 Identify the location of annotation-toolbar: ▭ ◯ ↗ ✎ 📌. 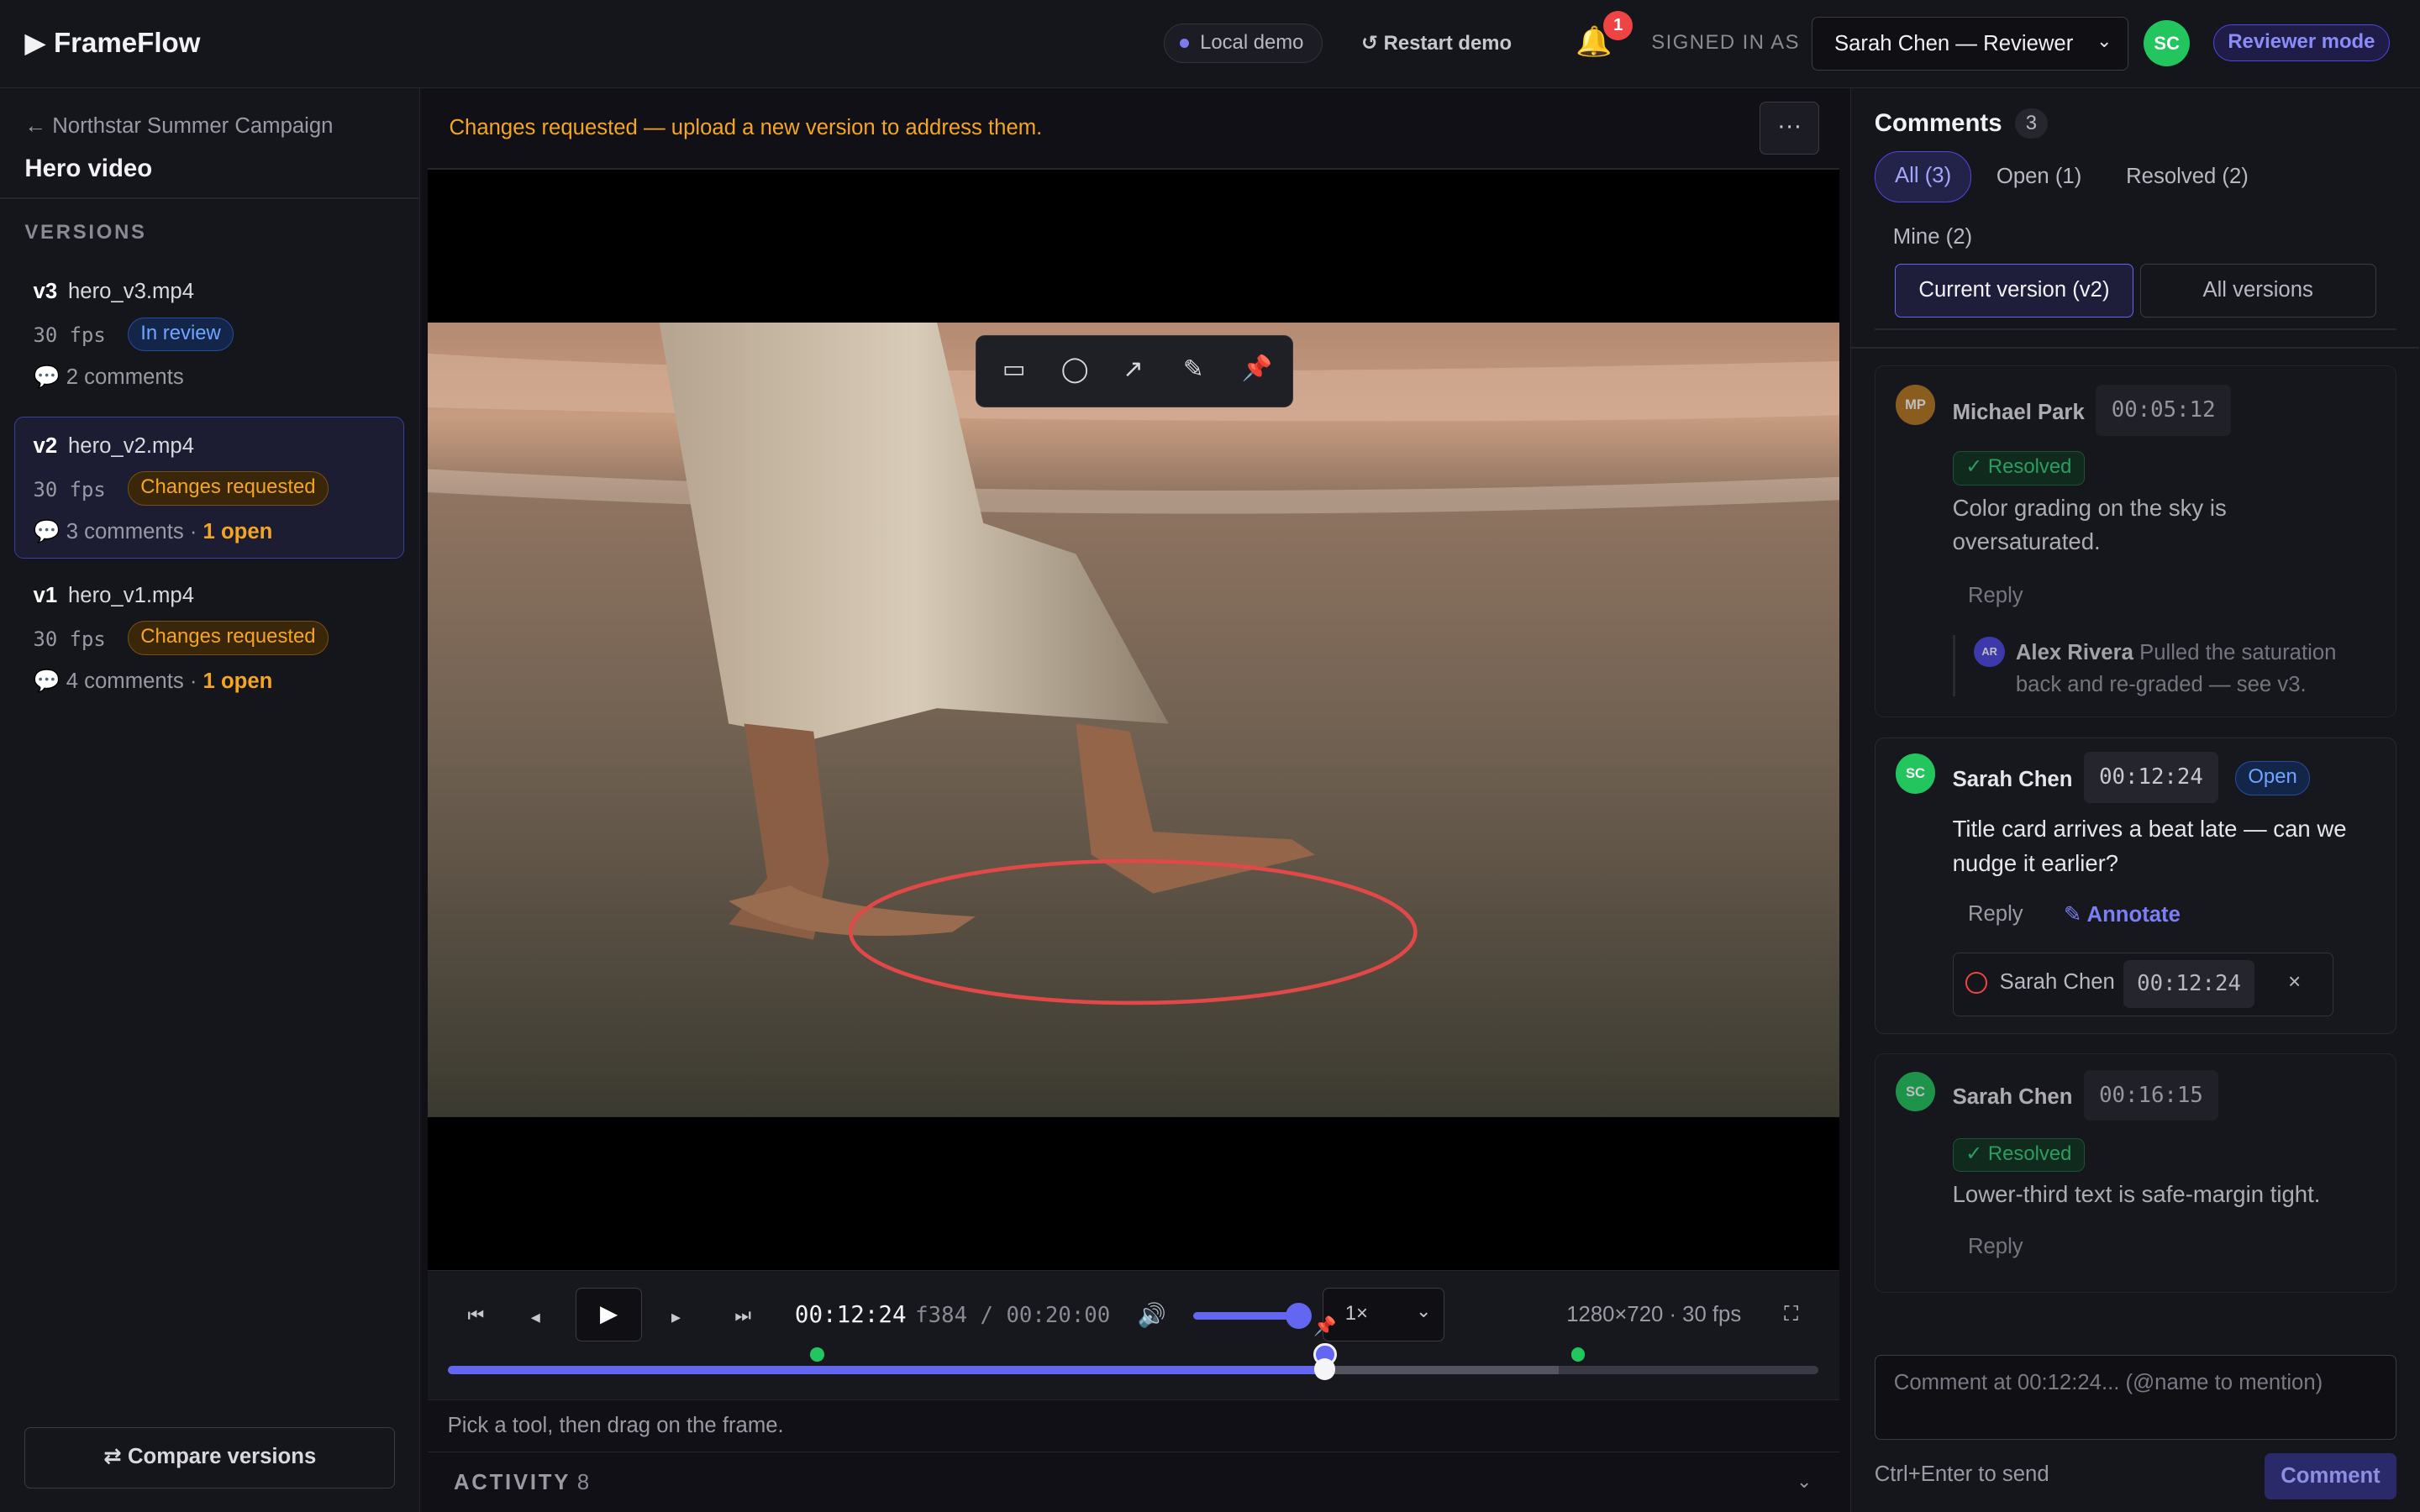
(1134, 370).